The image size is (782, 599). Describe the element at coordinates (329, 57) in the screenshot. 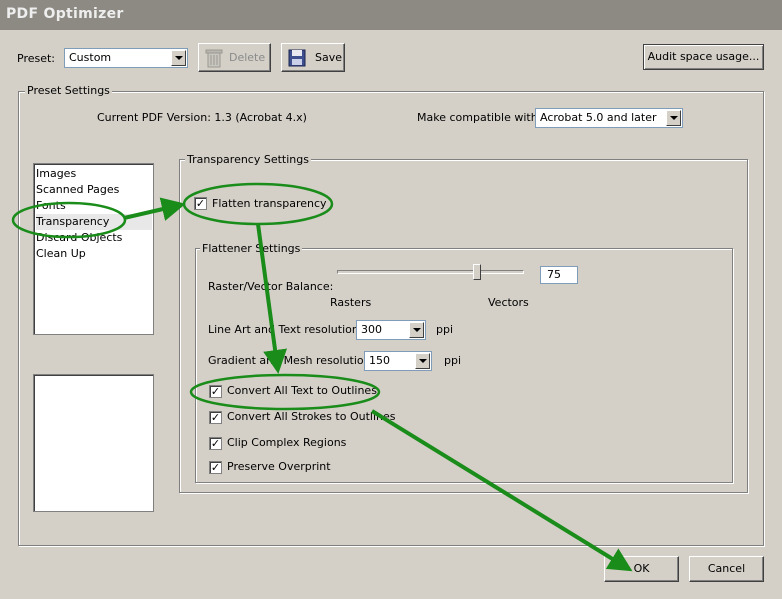

I see `save-label: Save` at that location.